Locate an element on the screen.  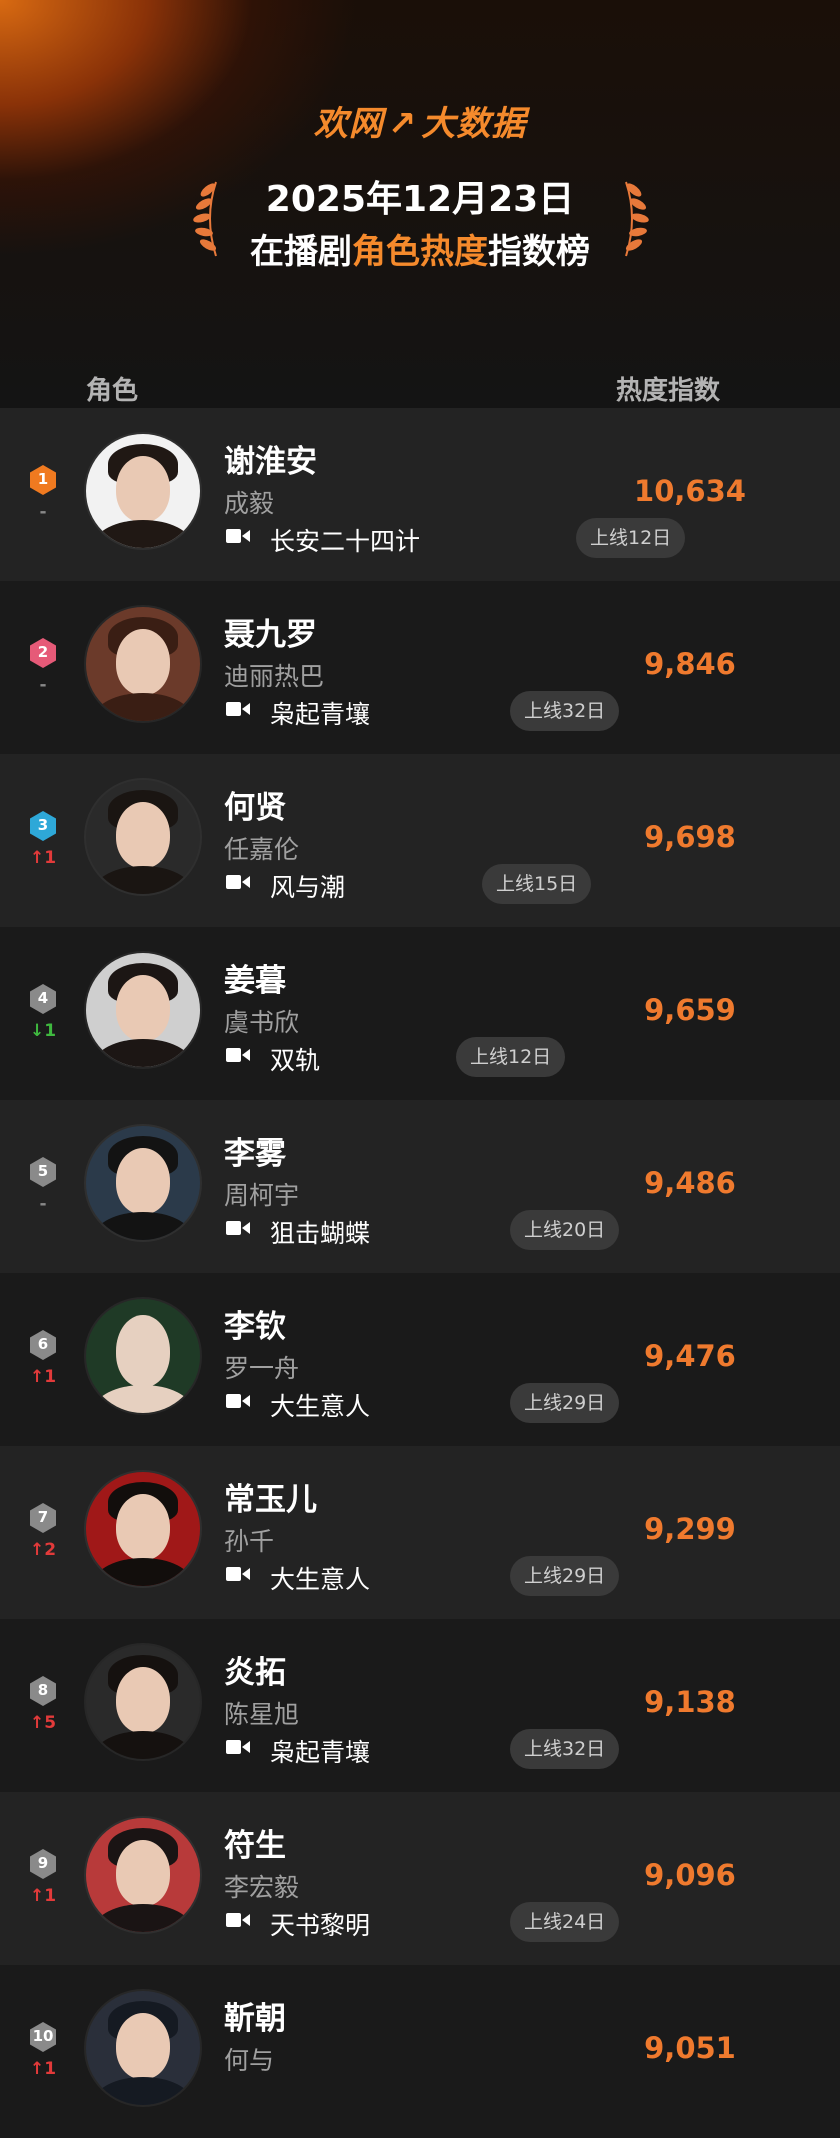
rank-number: 1 is located at coordinates (43, 479).